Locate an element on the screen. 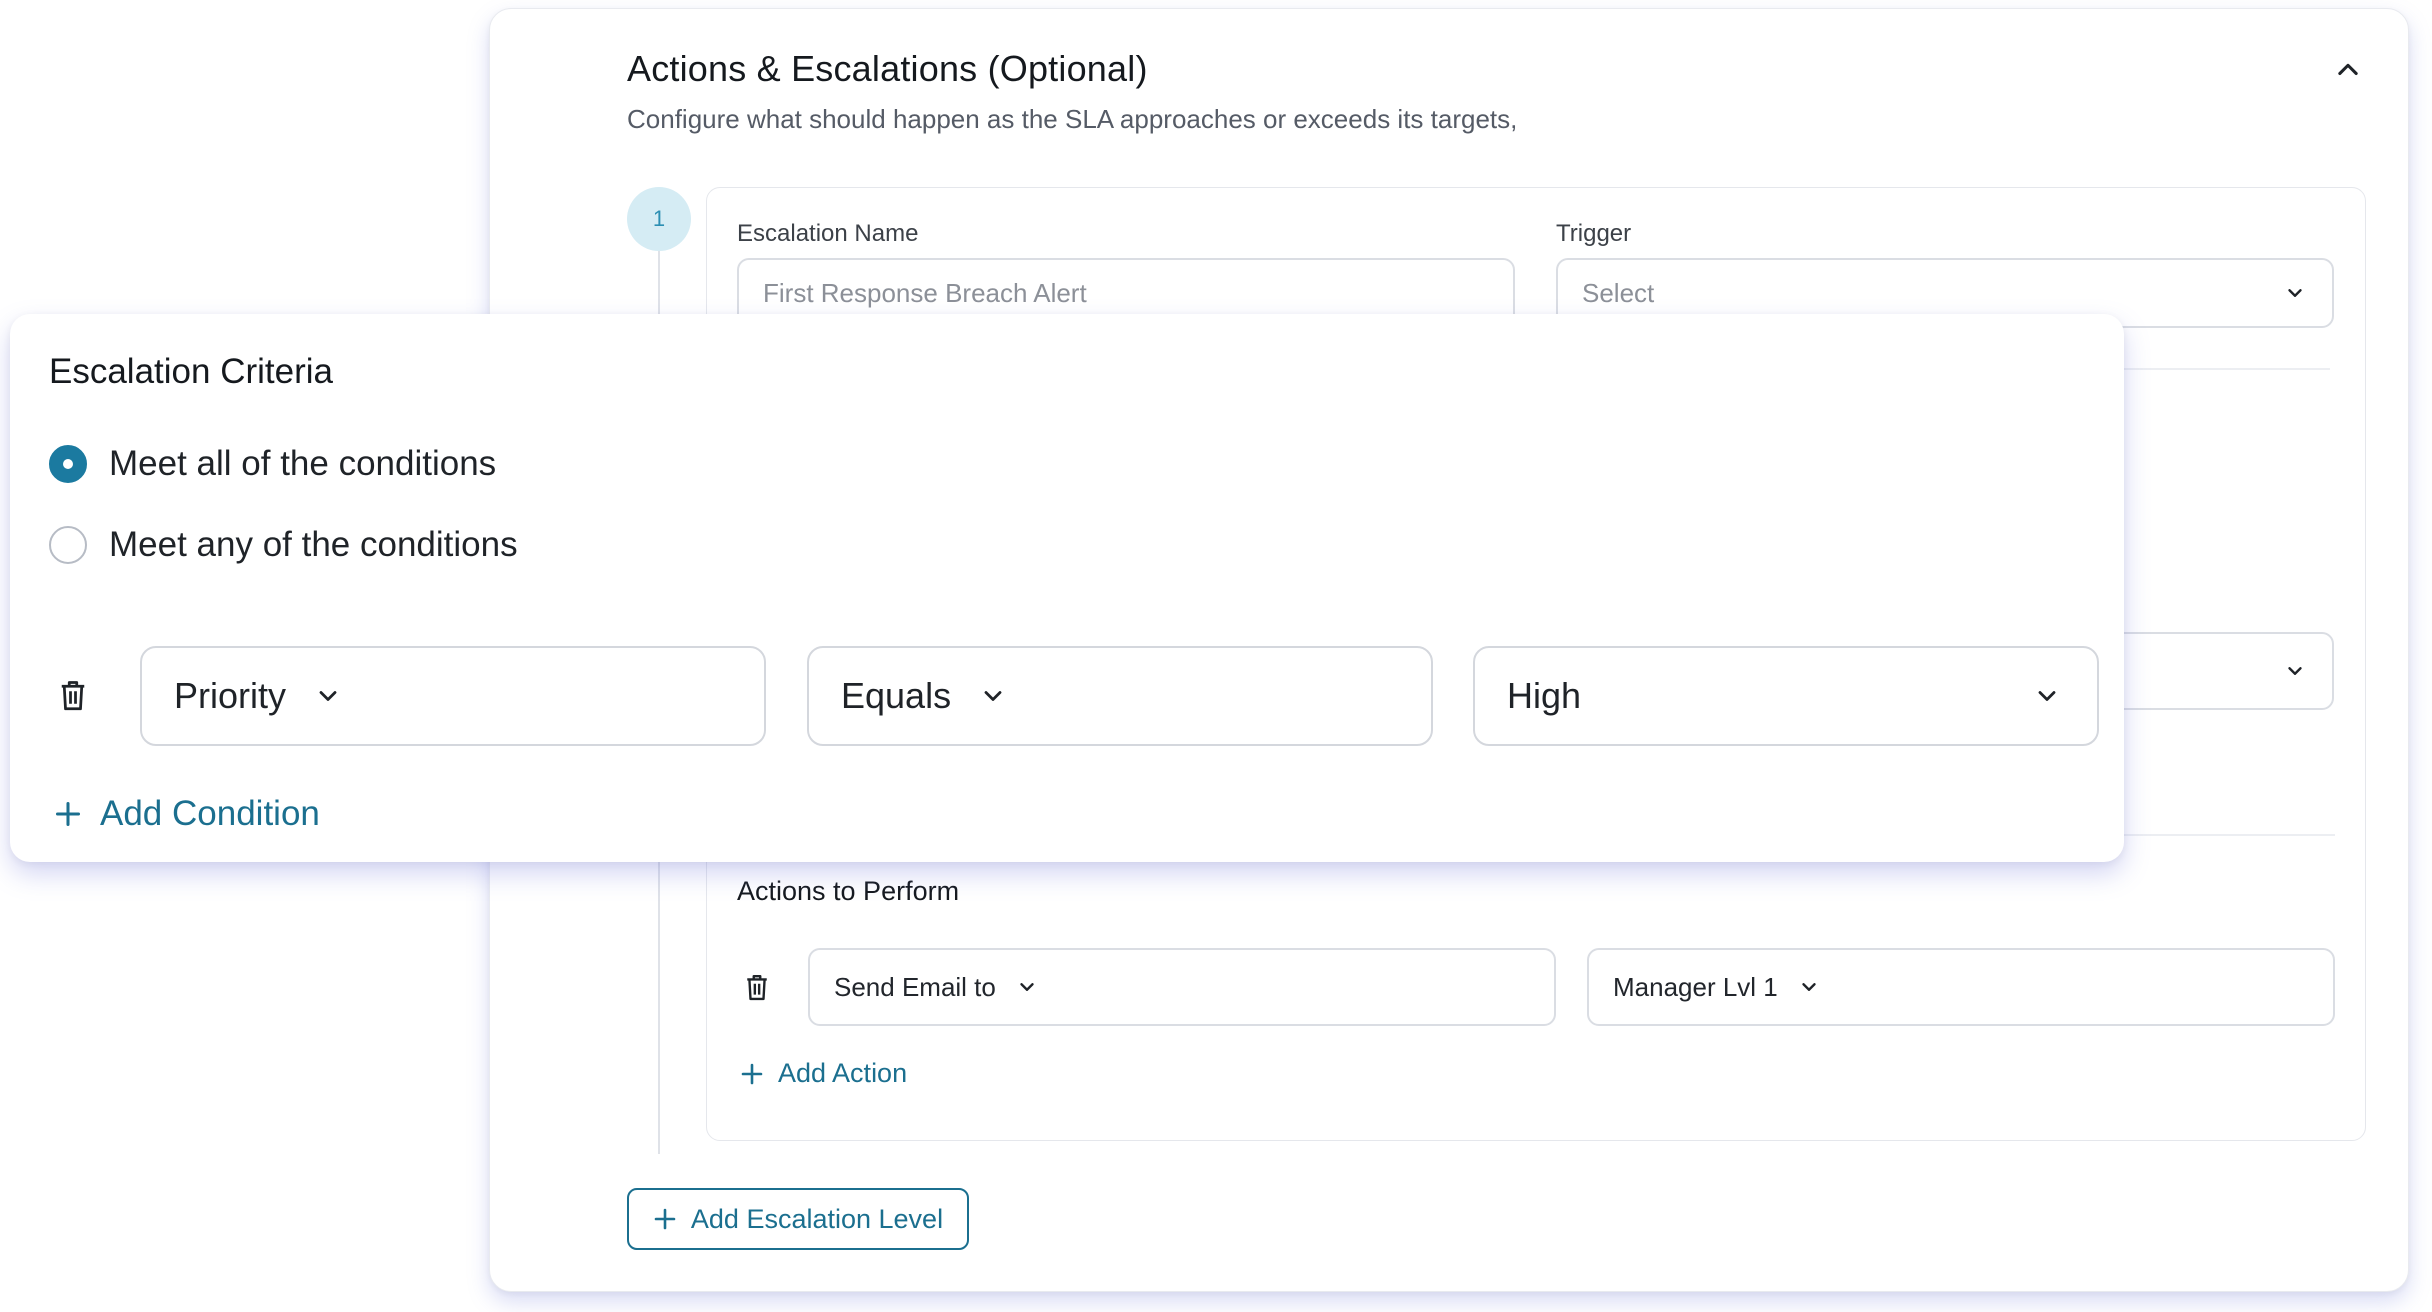 The width and height of the screenshot is (2432, 1312). chevron-up-icon is located at coordinates (2348, 70).